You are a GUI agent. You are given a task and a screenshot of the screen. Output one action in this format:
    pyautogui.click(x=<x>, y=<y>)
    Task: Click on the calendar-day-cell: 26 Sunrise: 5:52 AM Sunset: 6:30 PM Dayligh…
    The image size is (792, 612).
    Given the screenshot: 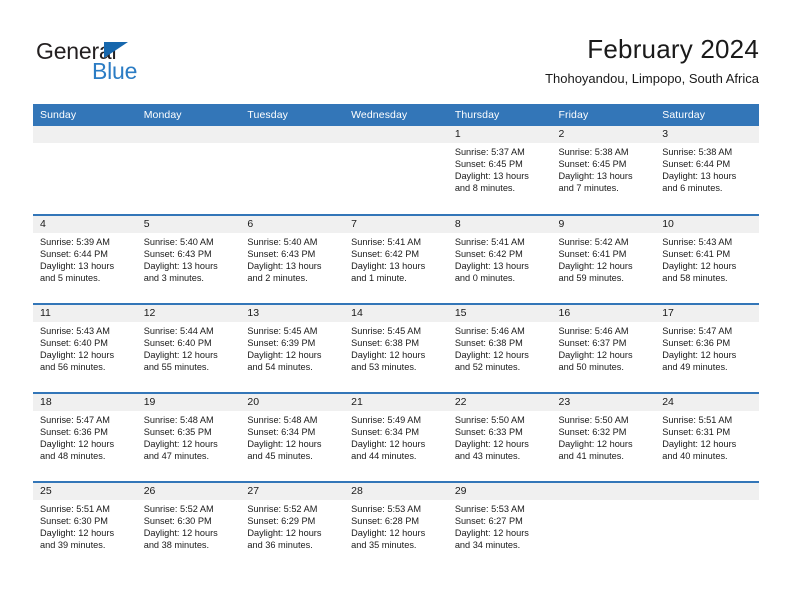 What is the action you would take?
    pyautogui.click(x=188, y=526)
    